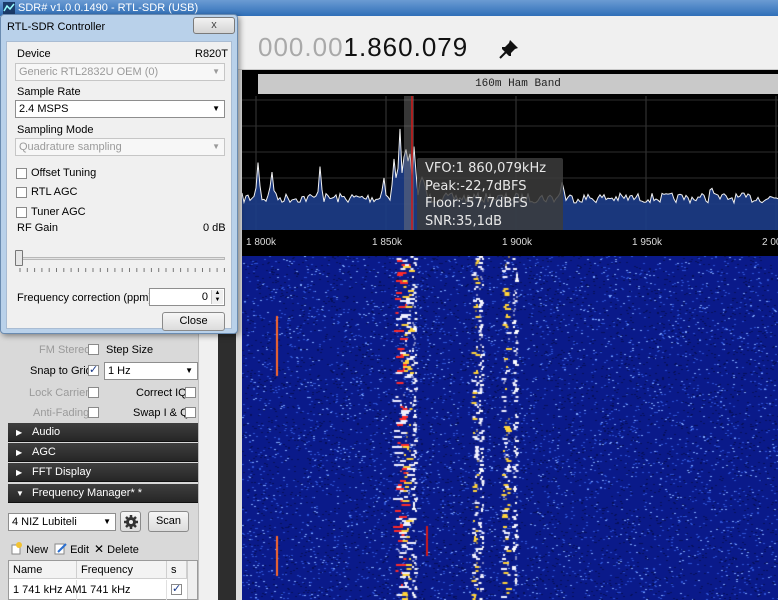  What do you see at coordinates (120, 109) in the screenshot?
I see `sample-rate-select: 2.4 MSPS ▼` at bounding box center [120, 109].